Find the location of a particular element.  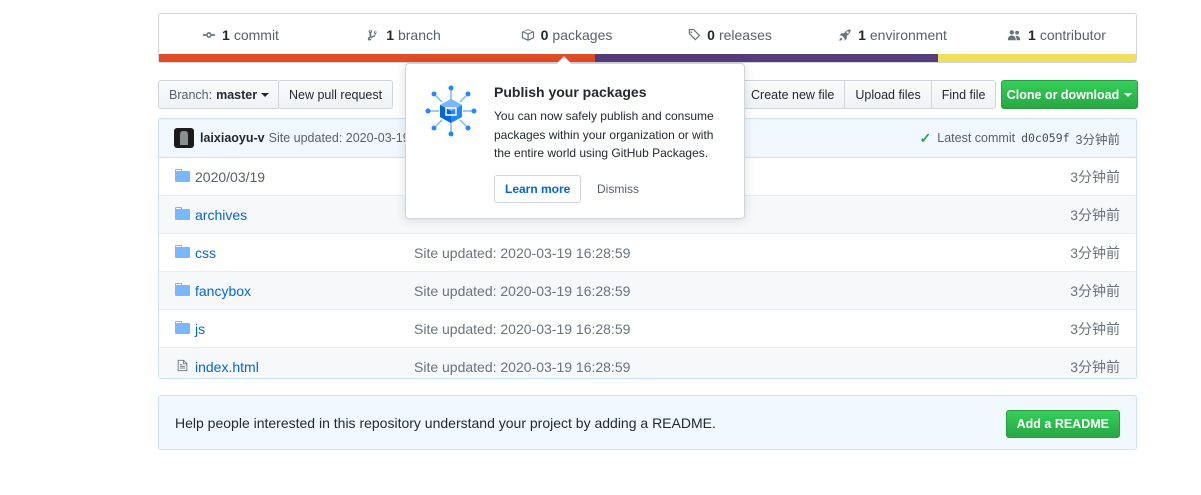

file-name: fancybox is located at coordinates (223, 291).